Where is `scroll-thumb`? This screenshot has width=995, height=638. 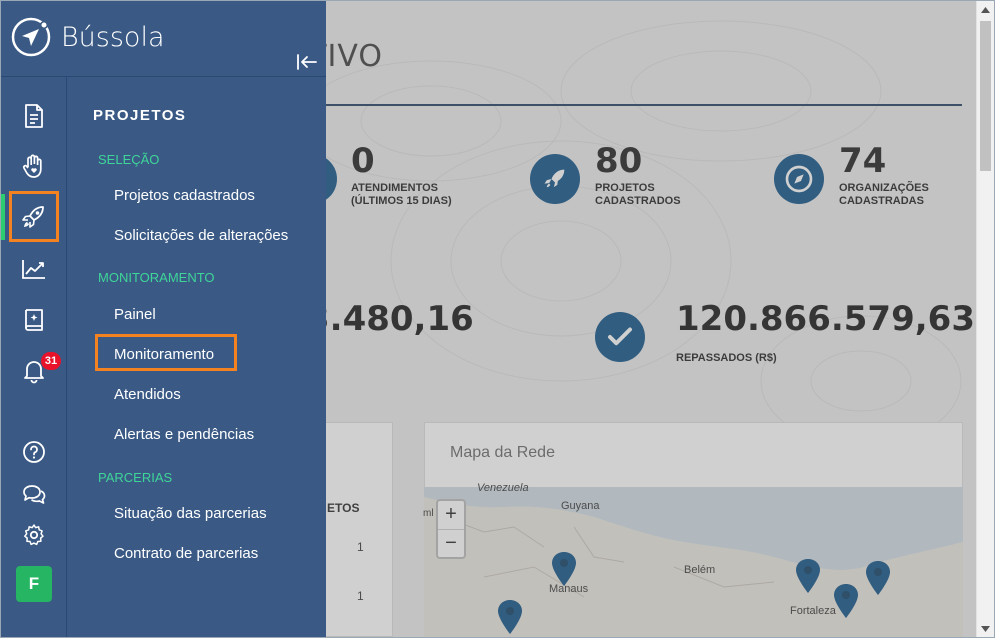 scroll-thumb is located at coordinates (985, 96).